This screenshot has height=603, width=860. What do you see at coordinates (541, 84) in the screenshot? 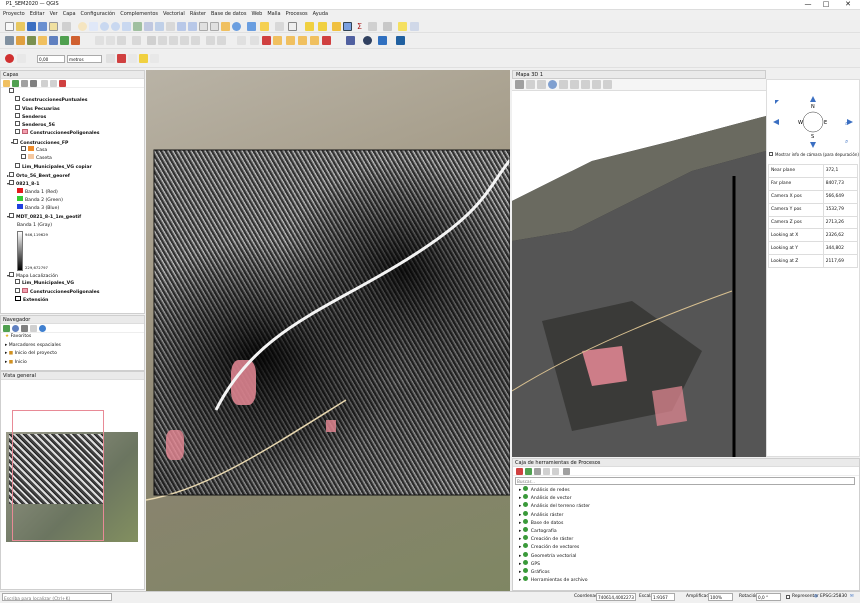
I see `toggle-on-screen-icon` at bounding box center [541, 84].